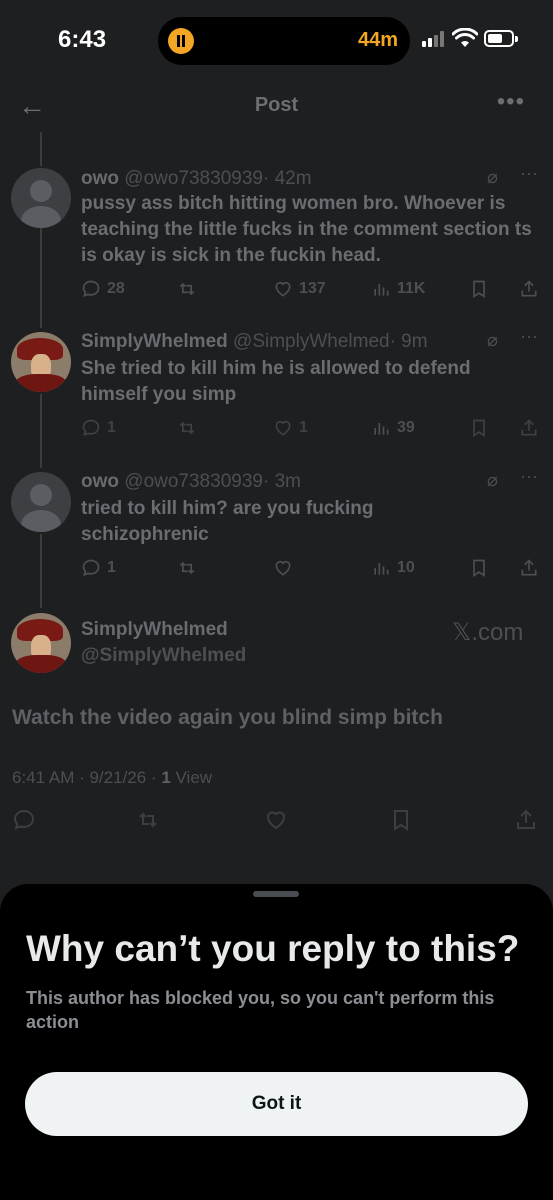 This screenshot has width=553, height=1200. Describe the element at coordinates (116, 288) in the screenshot. I see `reply-count: 28` at that location.